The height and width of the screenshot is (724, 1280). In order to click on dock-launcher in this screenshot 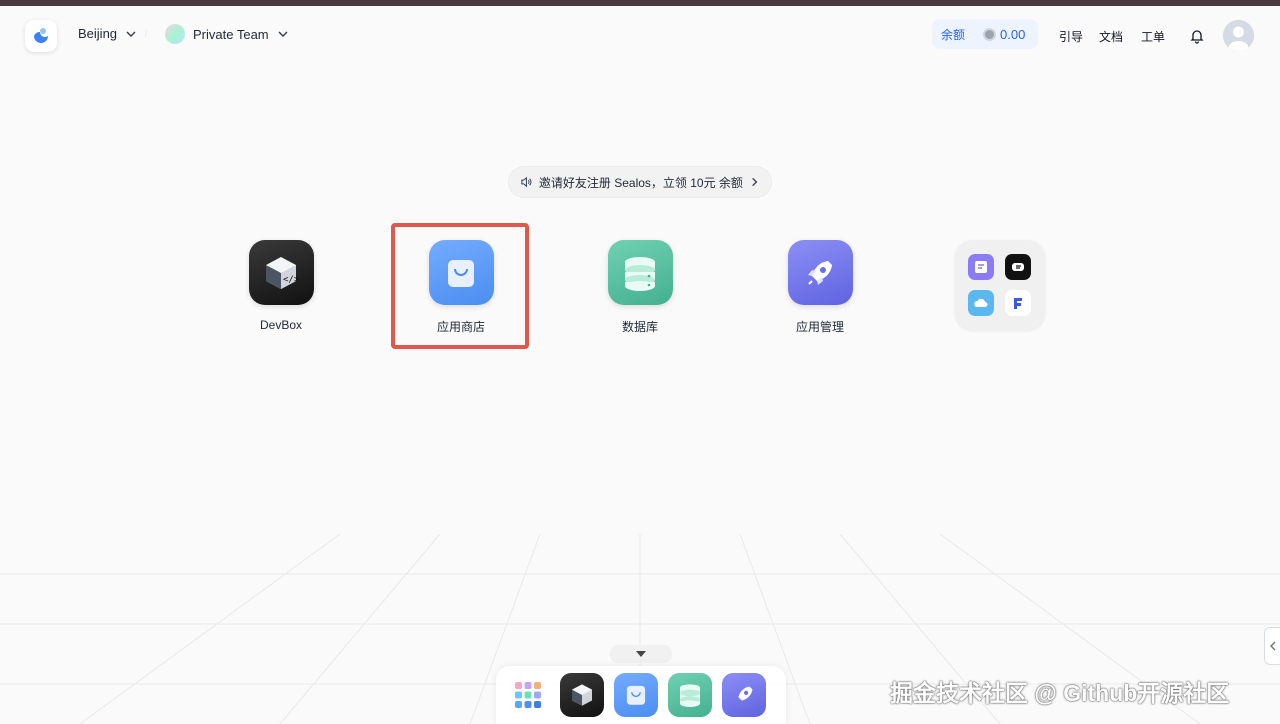, I will do `click(528, 695)`.